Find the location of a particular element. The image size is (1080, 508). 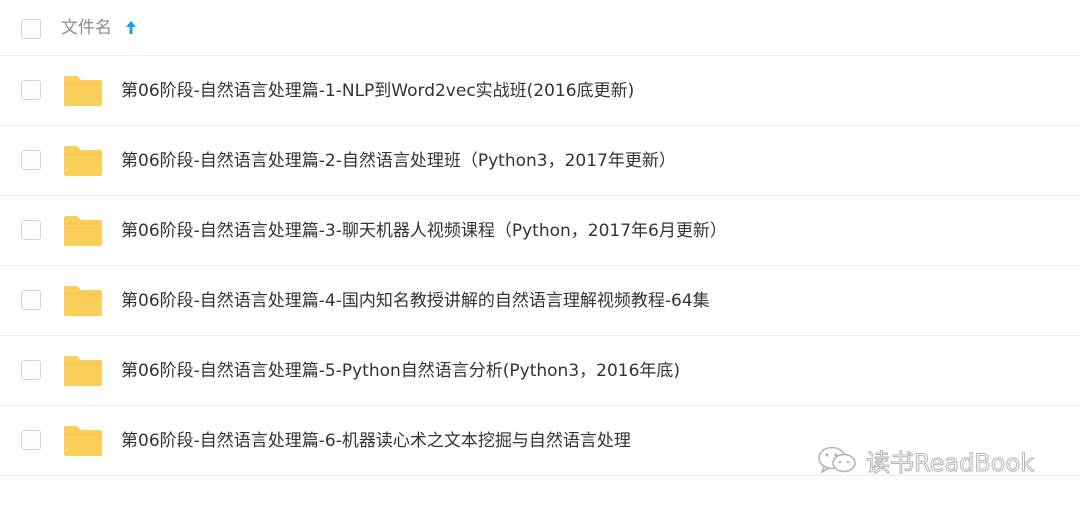

file-list-header: 文件名 is located at coordinates (540, 28).